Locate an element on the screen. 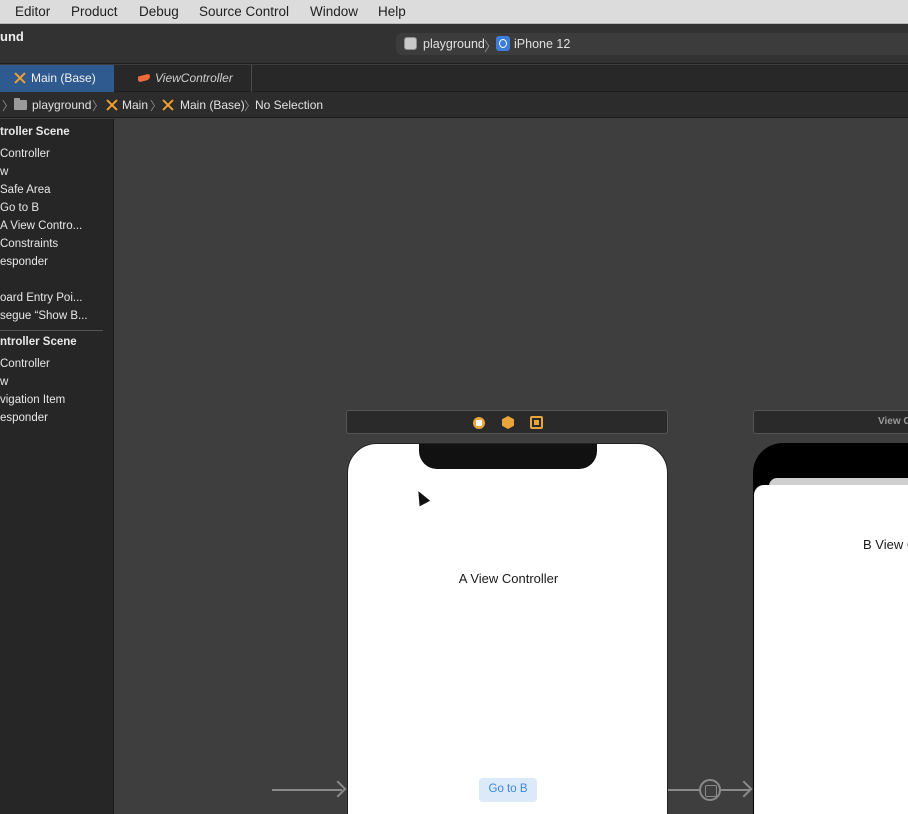  editor-tab-bar: Main (Base) ViewController is located at coordinates (454, 78).